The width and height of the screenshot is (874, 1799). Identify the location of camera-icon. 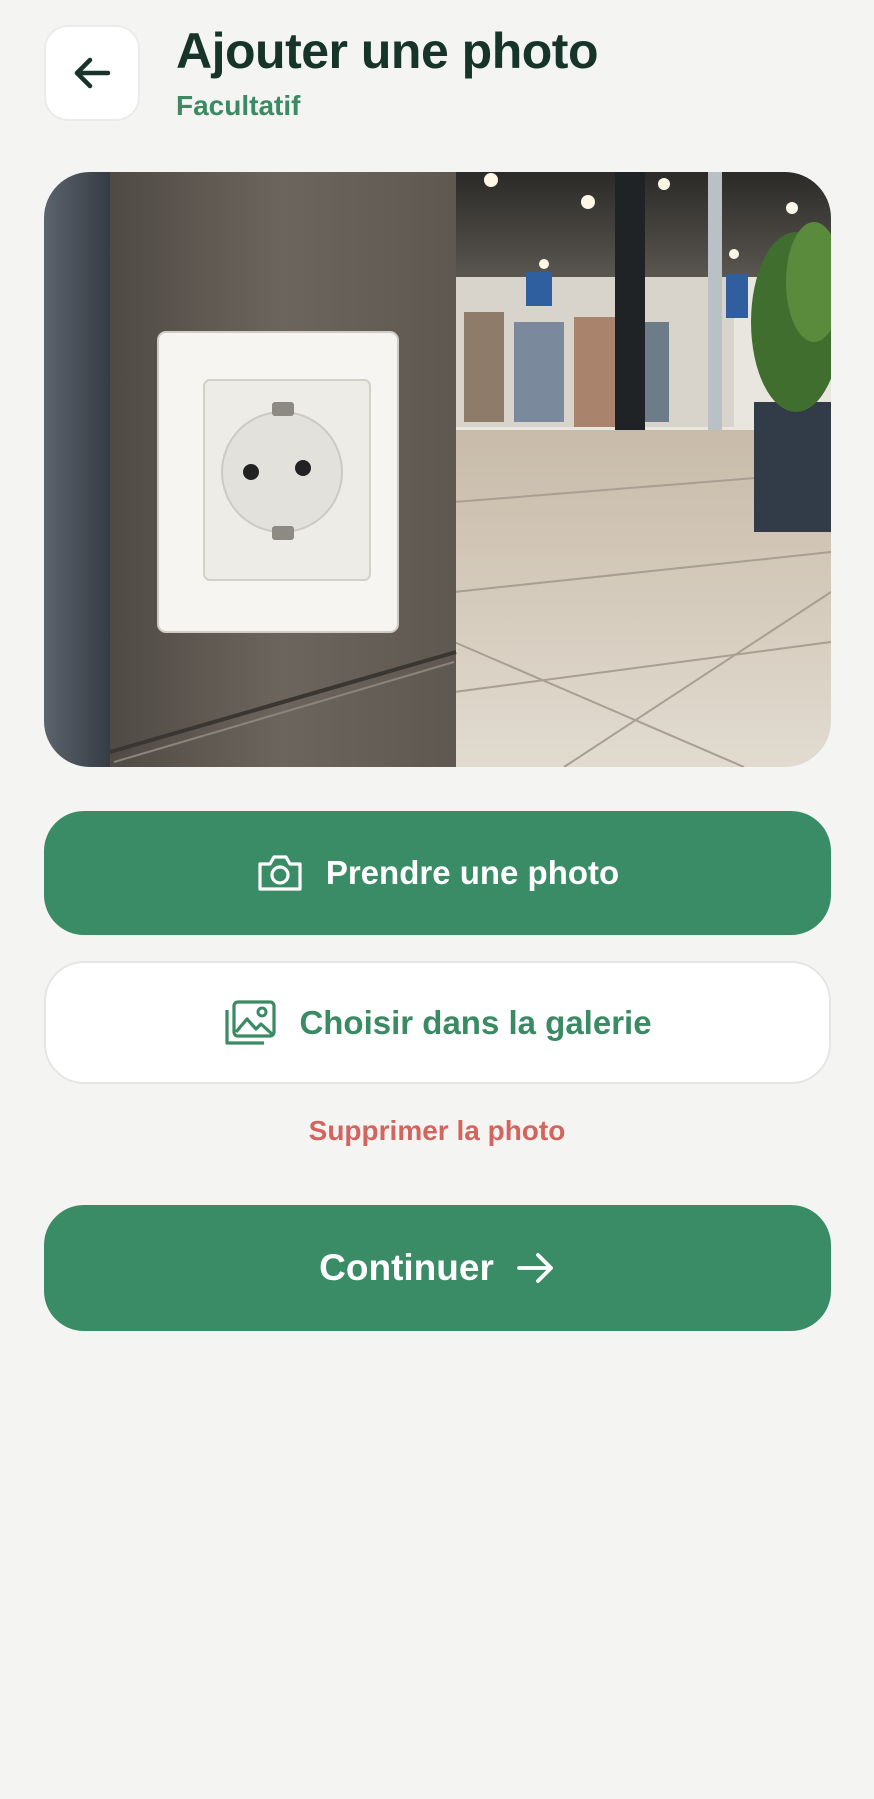
(280, 873).